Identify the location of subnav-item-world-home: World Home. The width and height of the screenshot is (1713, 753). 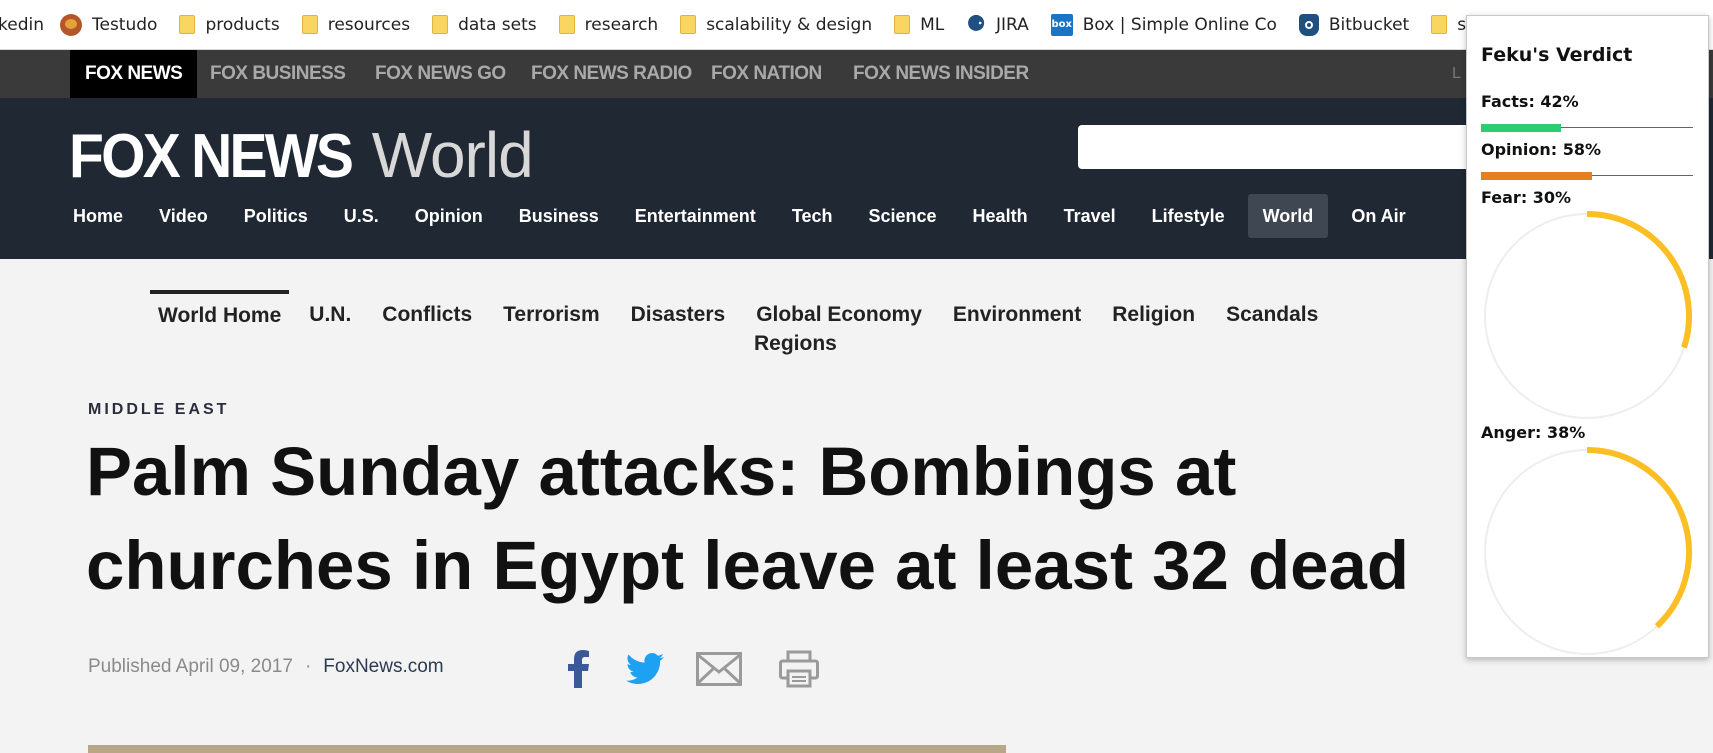
(220, 309).